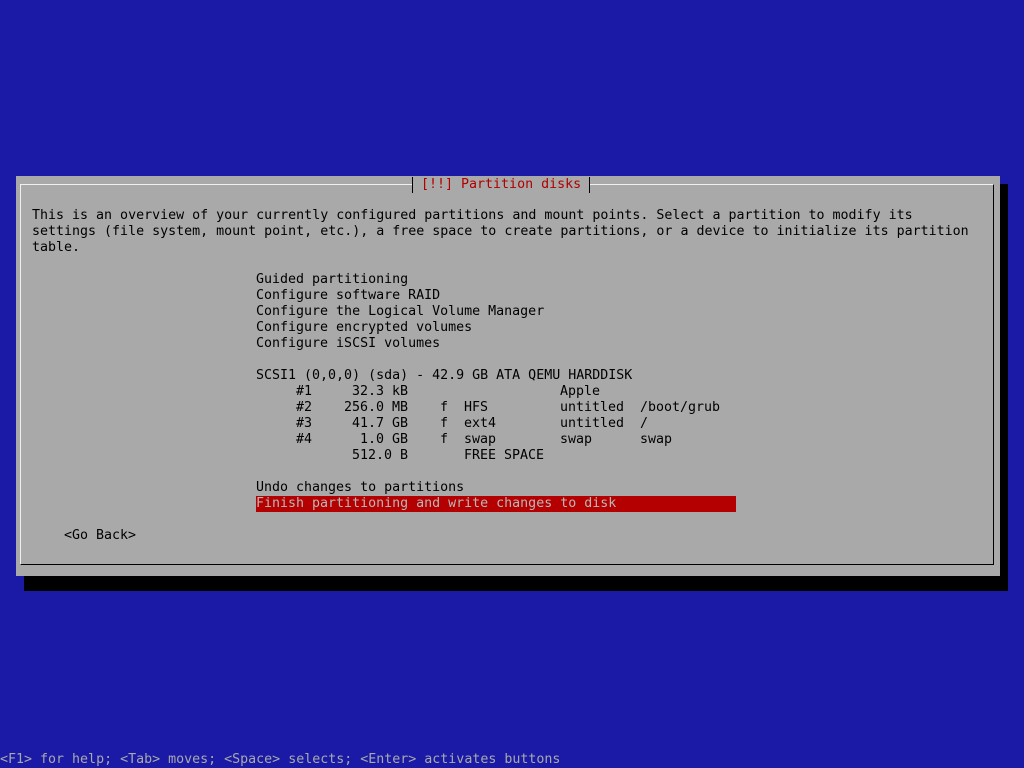 This screenshot has width=1024, height=768. What do you see at coordinates (480, 423) in the screenshot?
I see `partition-fs: ext4` at bounding box center [480, 423].